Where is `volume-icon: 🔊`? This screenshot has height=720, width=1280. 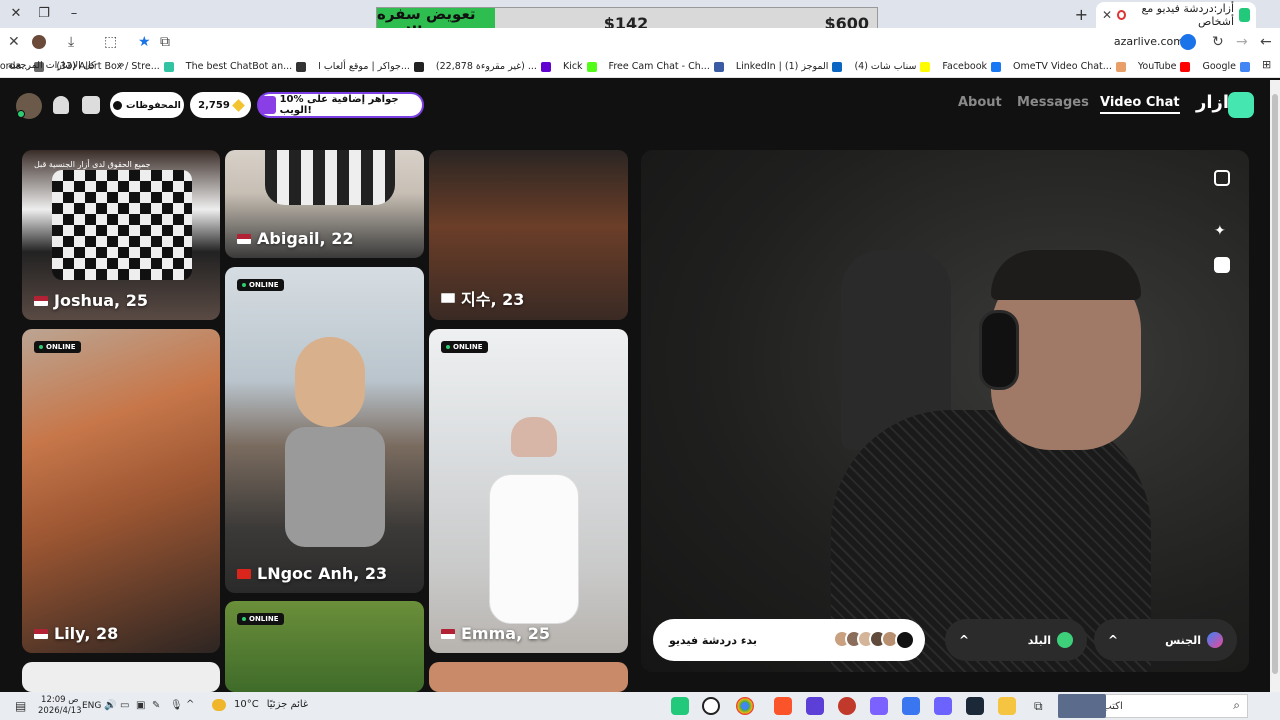
volume-icon: 🔊 is located at coordinates (110, 705).